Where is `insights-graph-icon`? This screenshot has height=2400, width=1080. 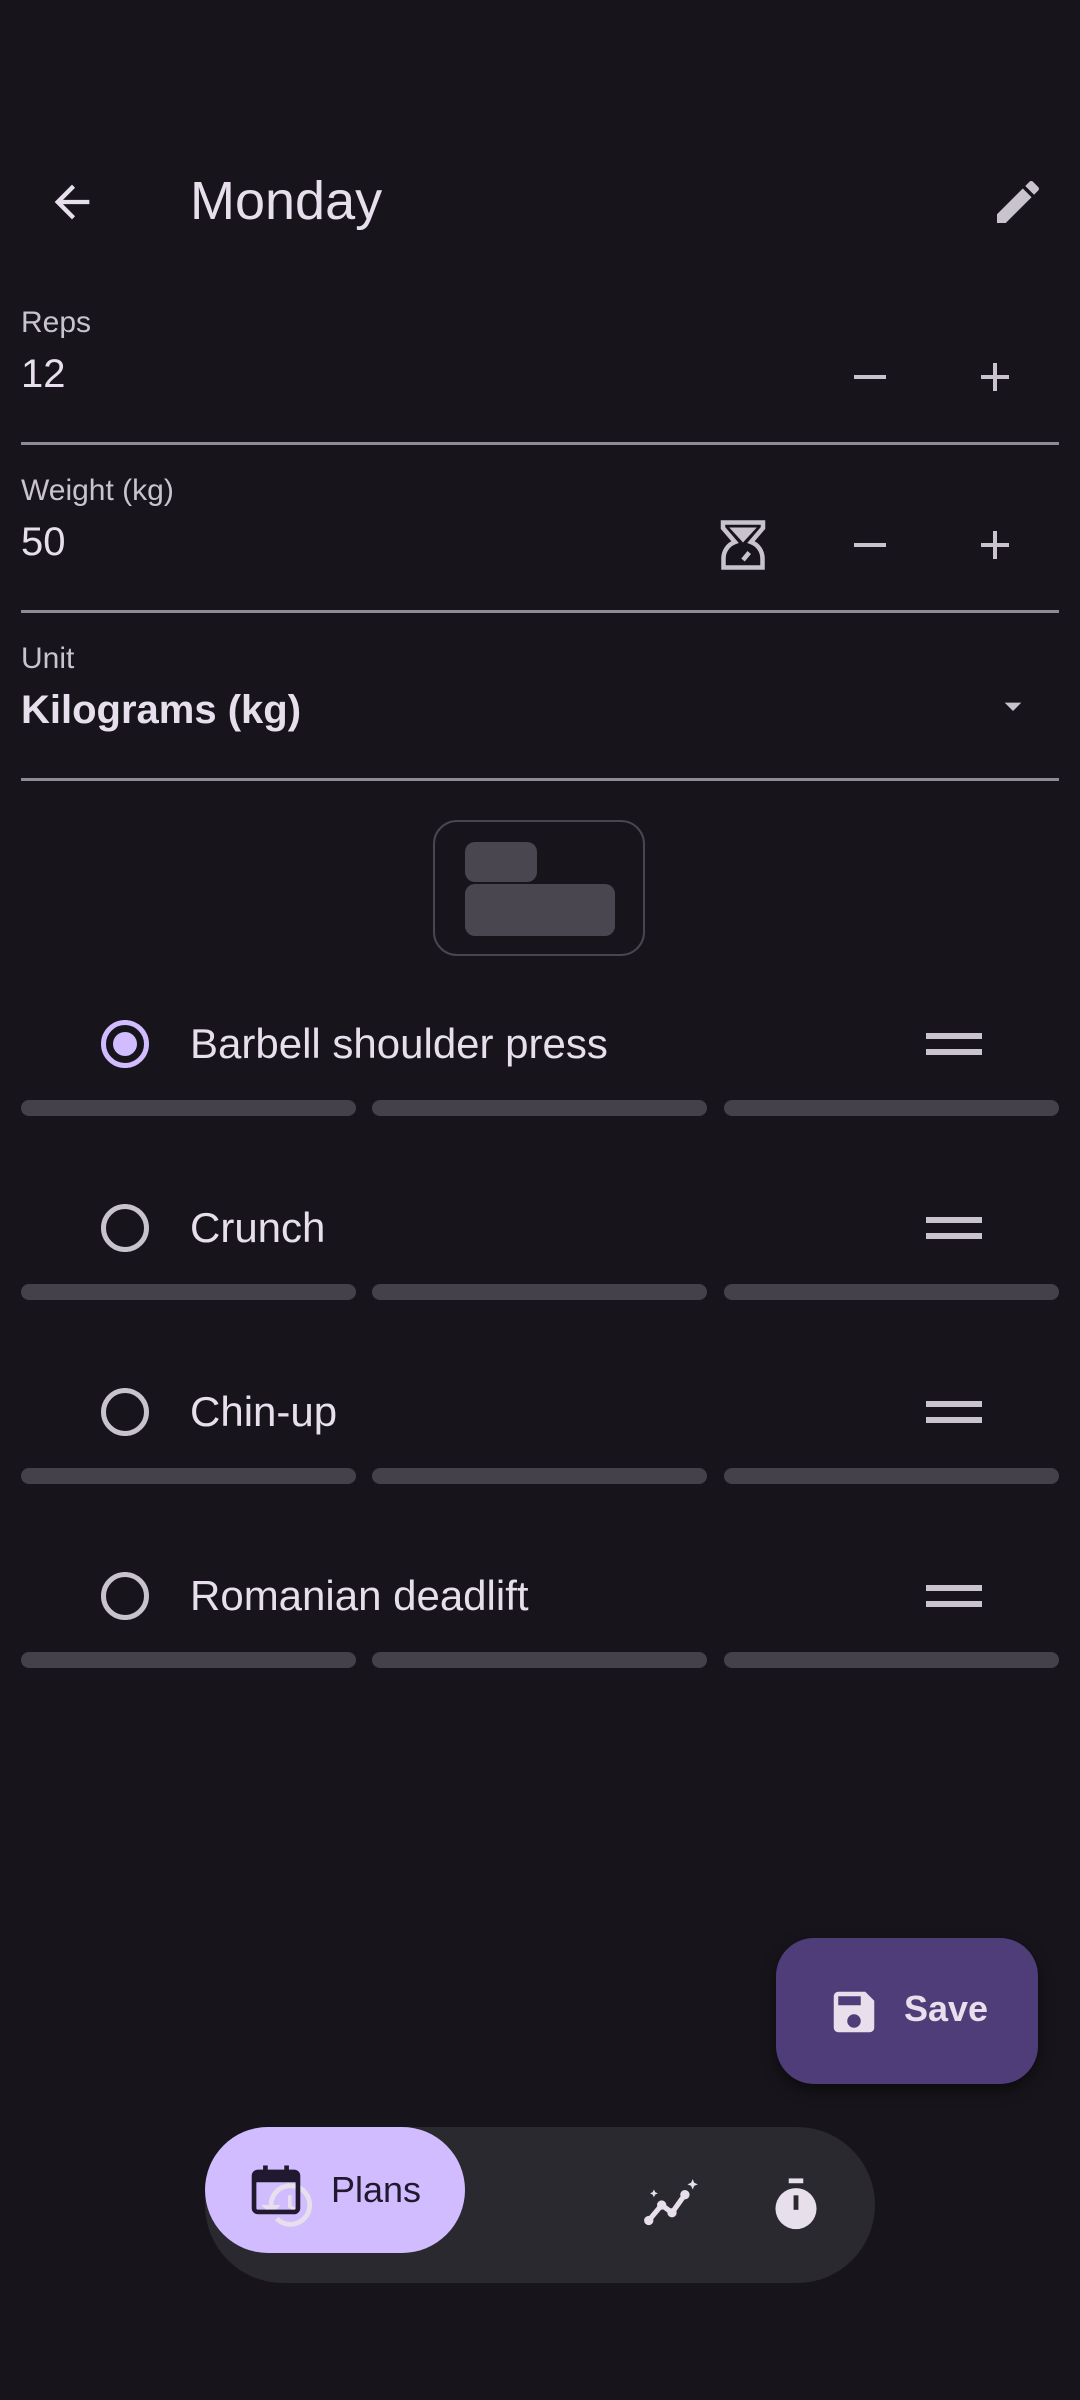 insights-graph-icon is located at coordinates (672, 2205).